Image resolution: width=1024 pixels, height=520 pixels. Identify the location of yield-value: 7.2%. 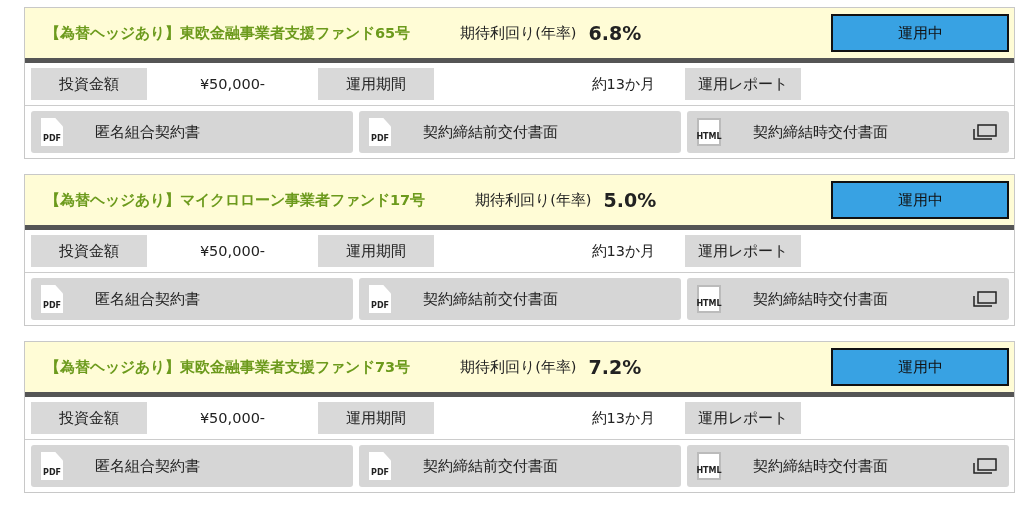
(615, 367).